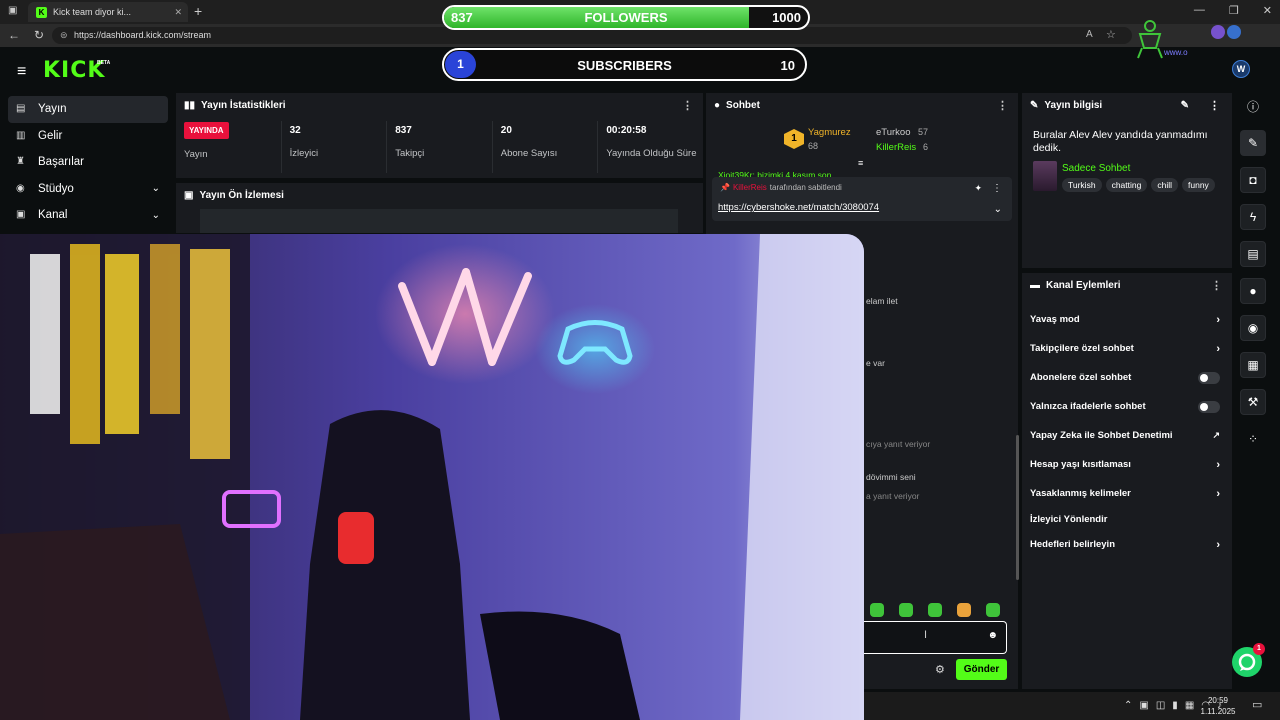  Describe the element at coordinates (206, 130) in the screenshot. I see `live-badge: YAYINDA` at that location.